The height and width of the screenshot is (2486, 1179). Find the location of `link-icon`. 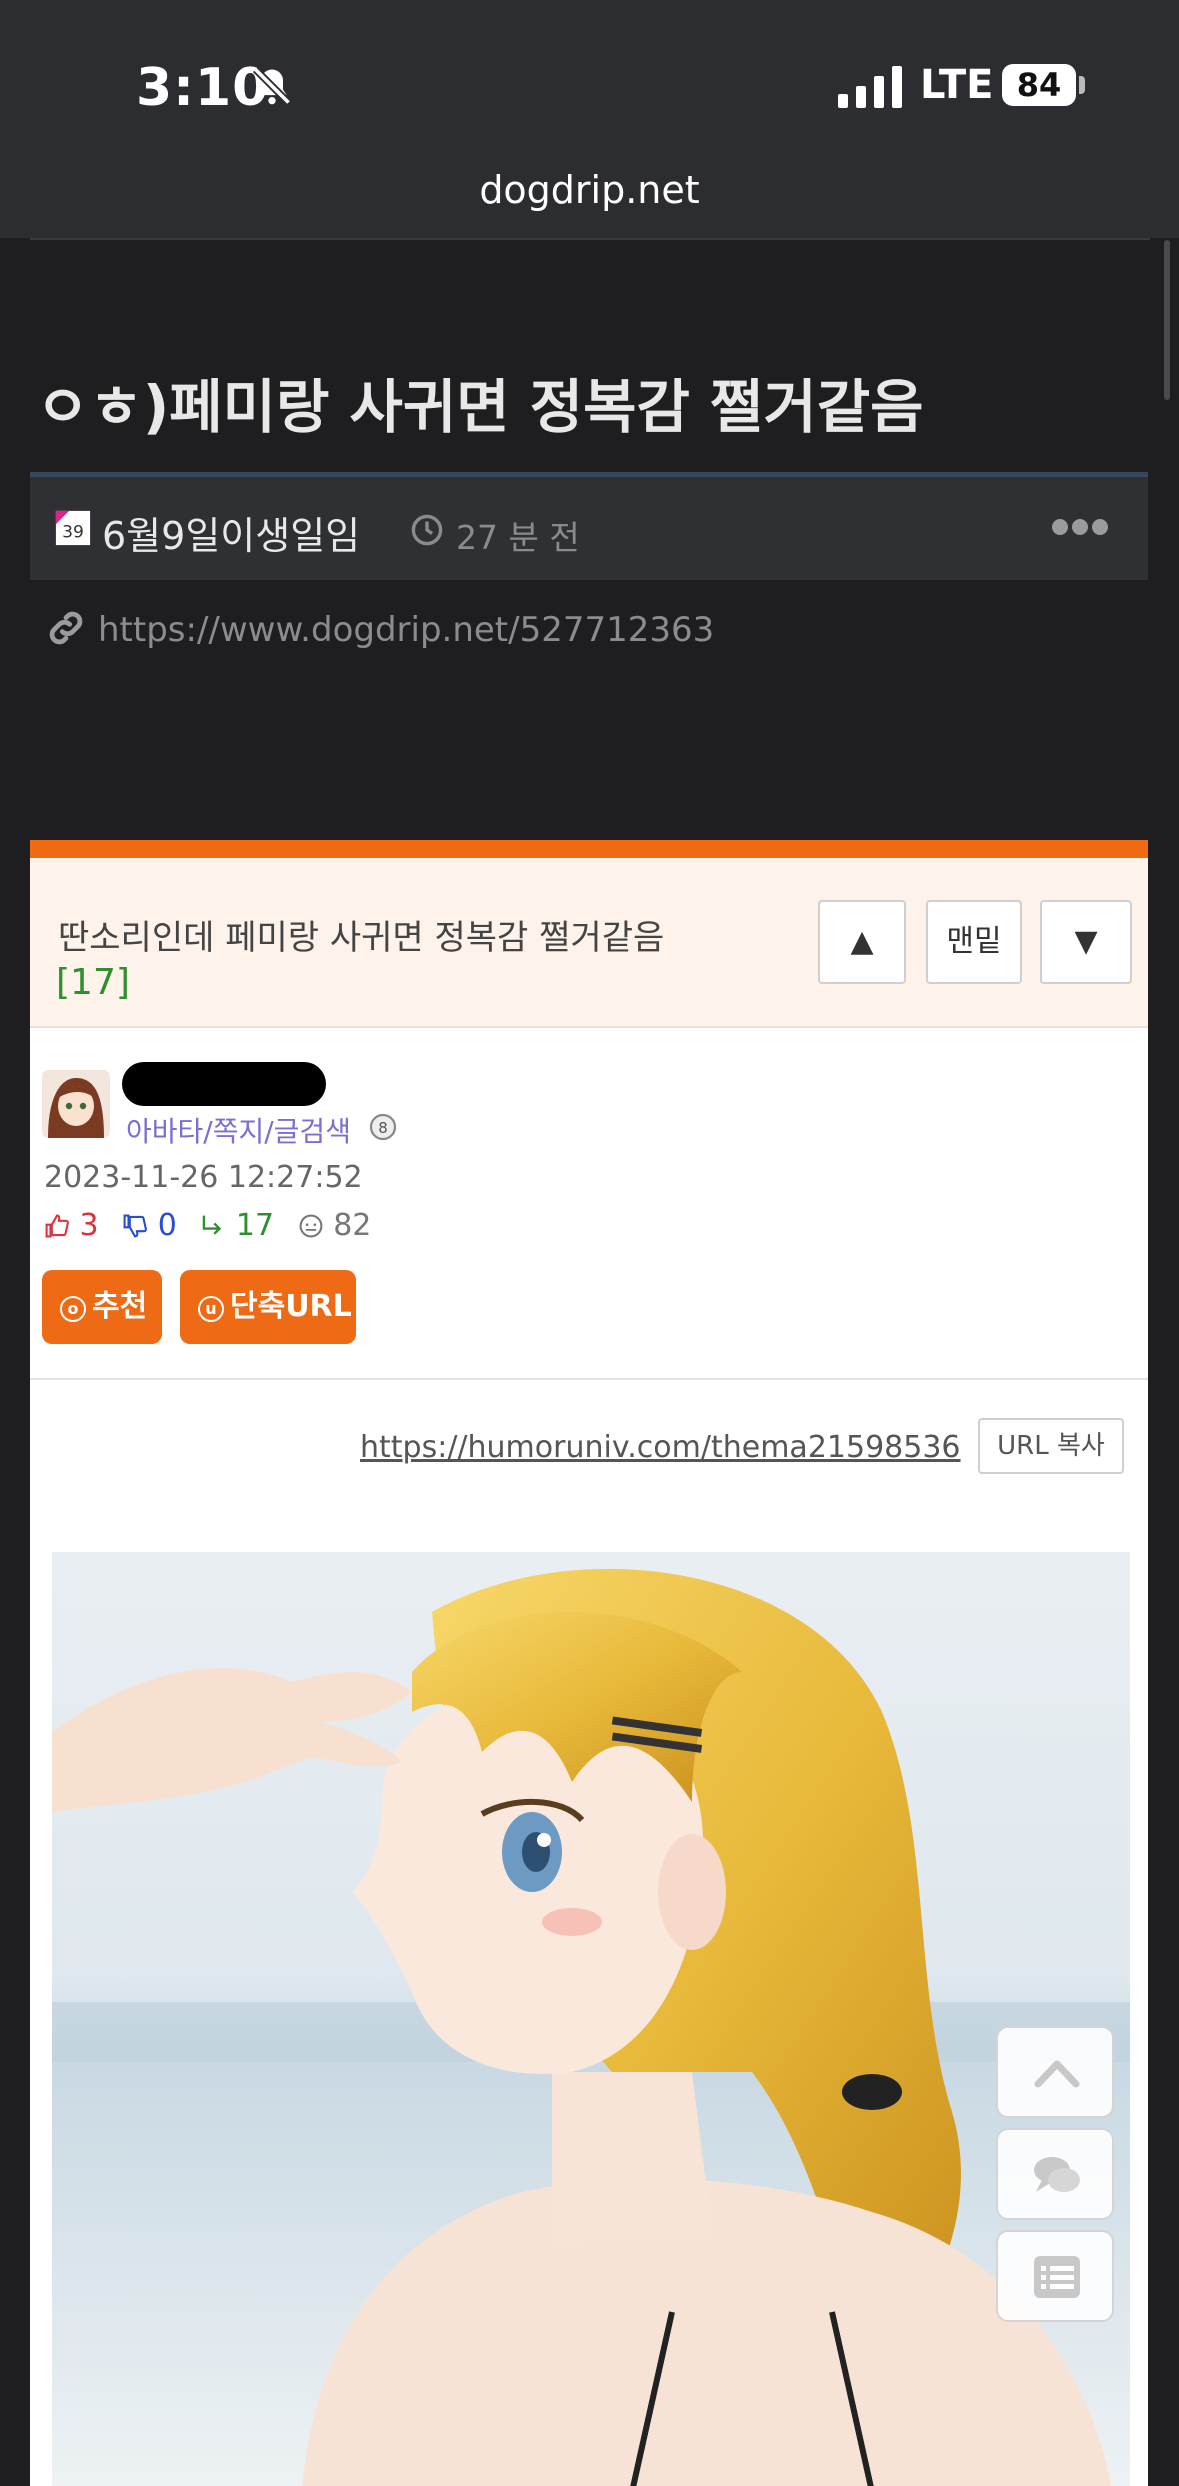

link-icon is located at coordinates (66, 628).